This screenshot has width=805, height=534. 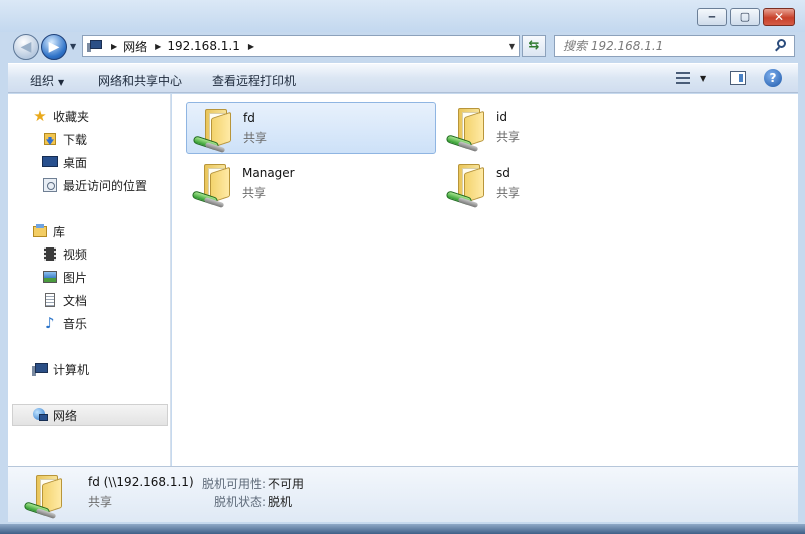 I want to click on refresh-button: ⇆, so click(x=534, y=46).